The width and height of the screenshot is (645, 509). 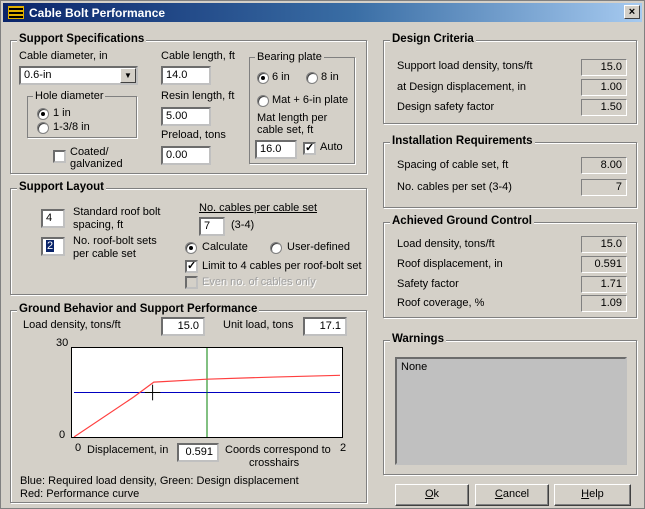 I want to click on cable-length-input: 14.0, so click(x=186, y=75).